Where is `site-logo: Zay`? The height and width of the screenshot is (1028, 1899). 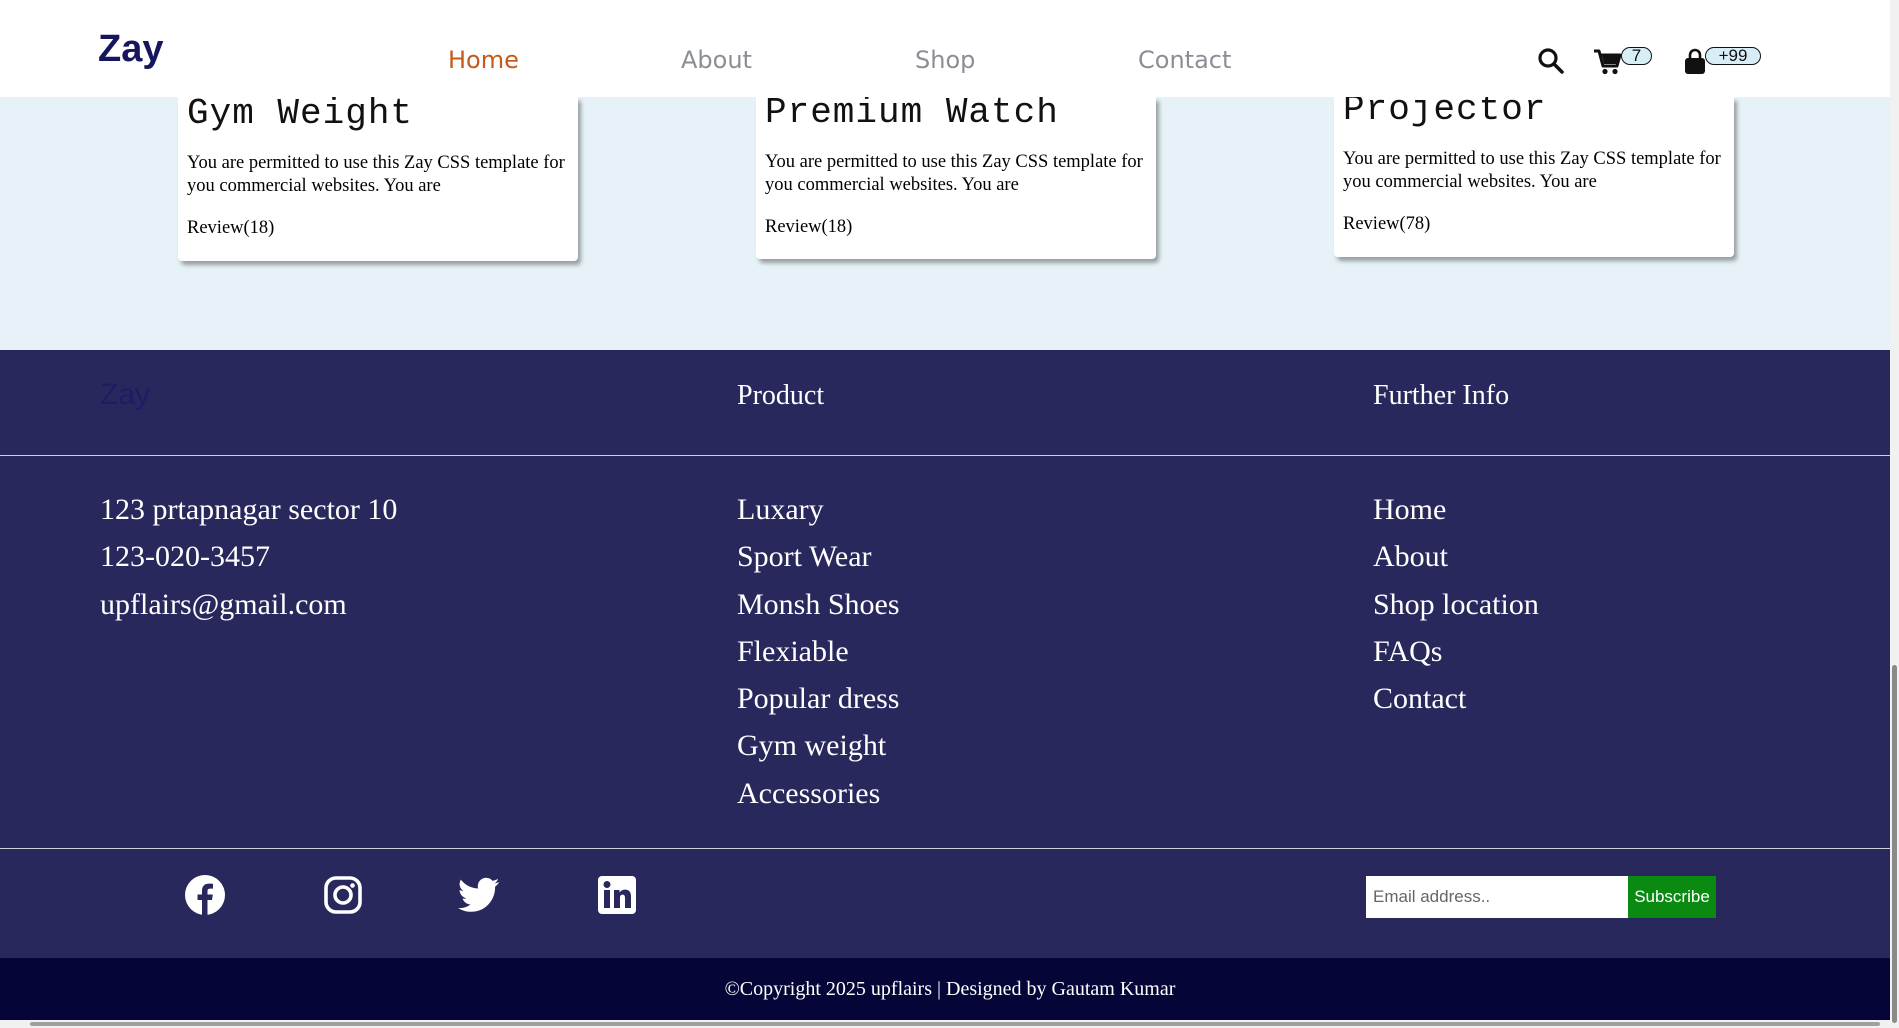
site-logo: Zay is located at coordinates (130, 49).